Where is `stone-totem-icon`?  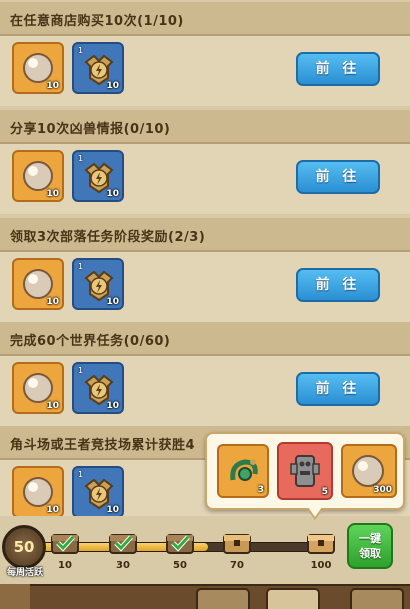 stone-totem-icon is located at coordinates (305, 471).